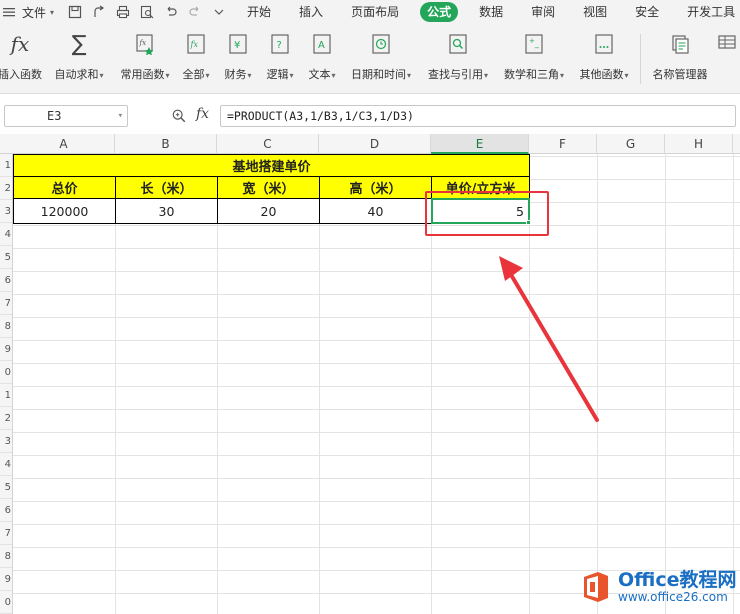 The width and height of the screenshot is (740, 614). Describe the element at coordinates (166, 211) in the screenshot. I see `cell-b3: 30` at that location.